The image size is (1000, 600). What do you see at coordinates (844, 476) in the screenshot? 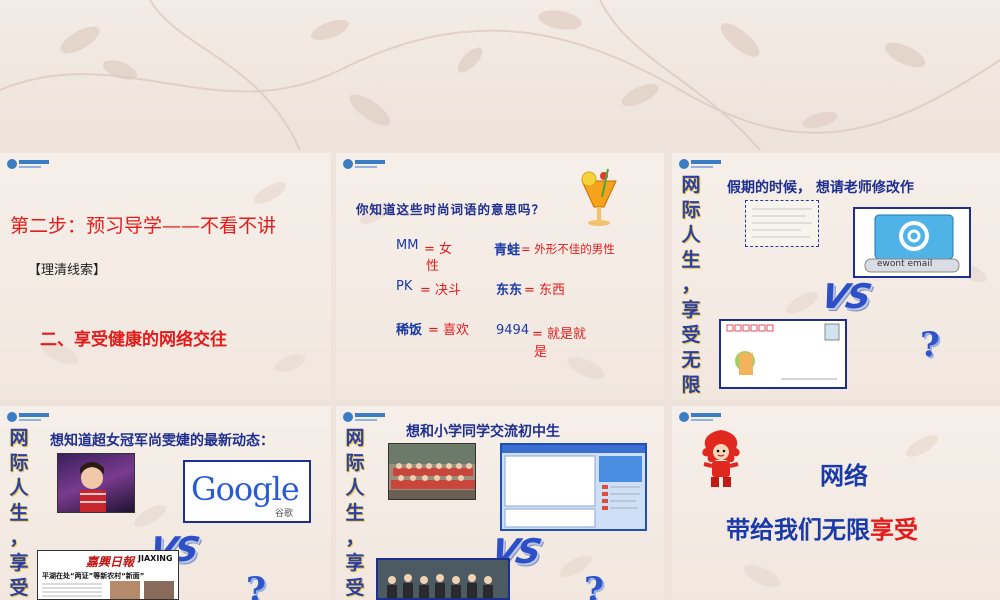
I see `slide-6-line-1: 网络` at bounding box center [844, 476].